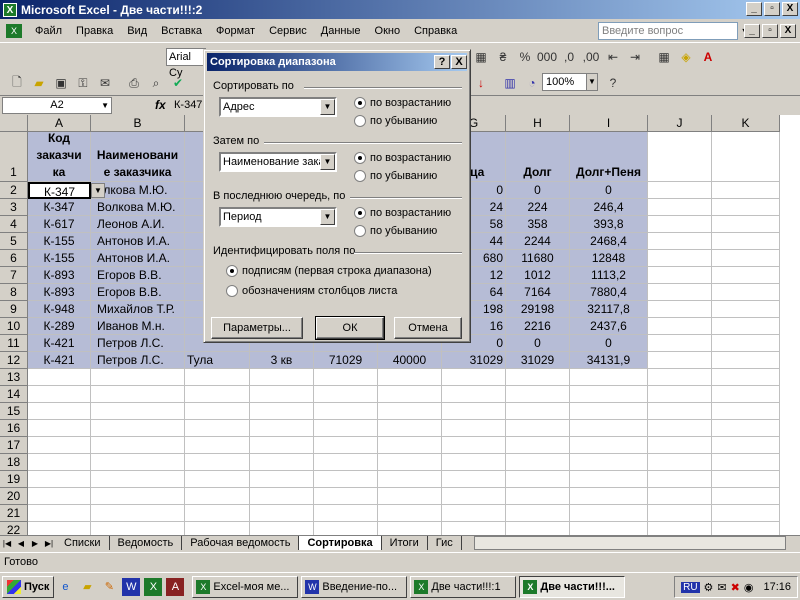  Describe the element at coordinates (14, 479) in the screenshot. I see `row-header: 19` at that location.